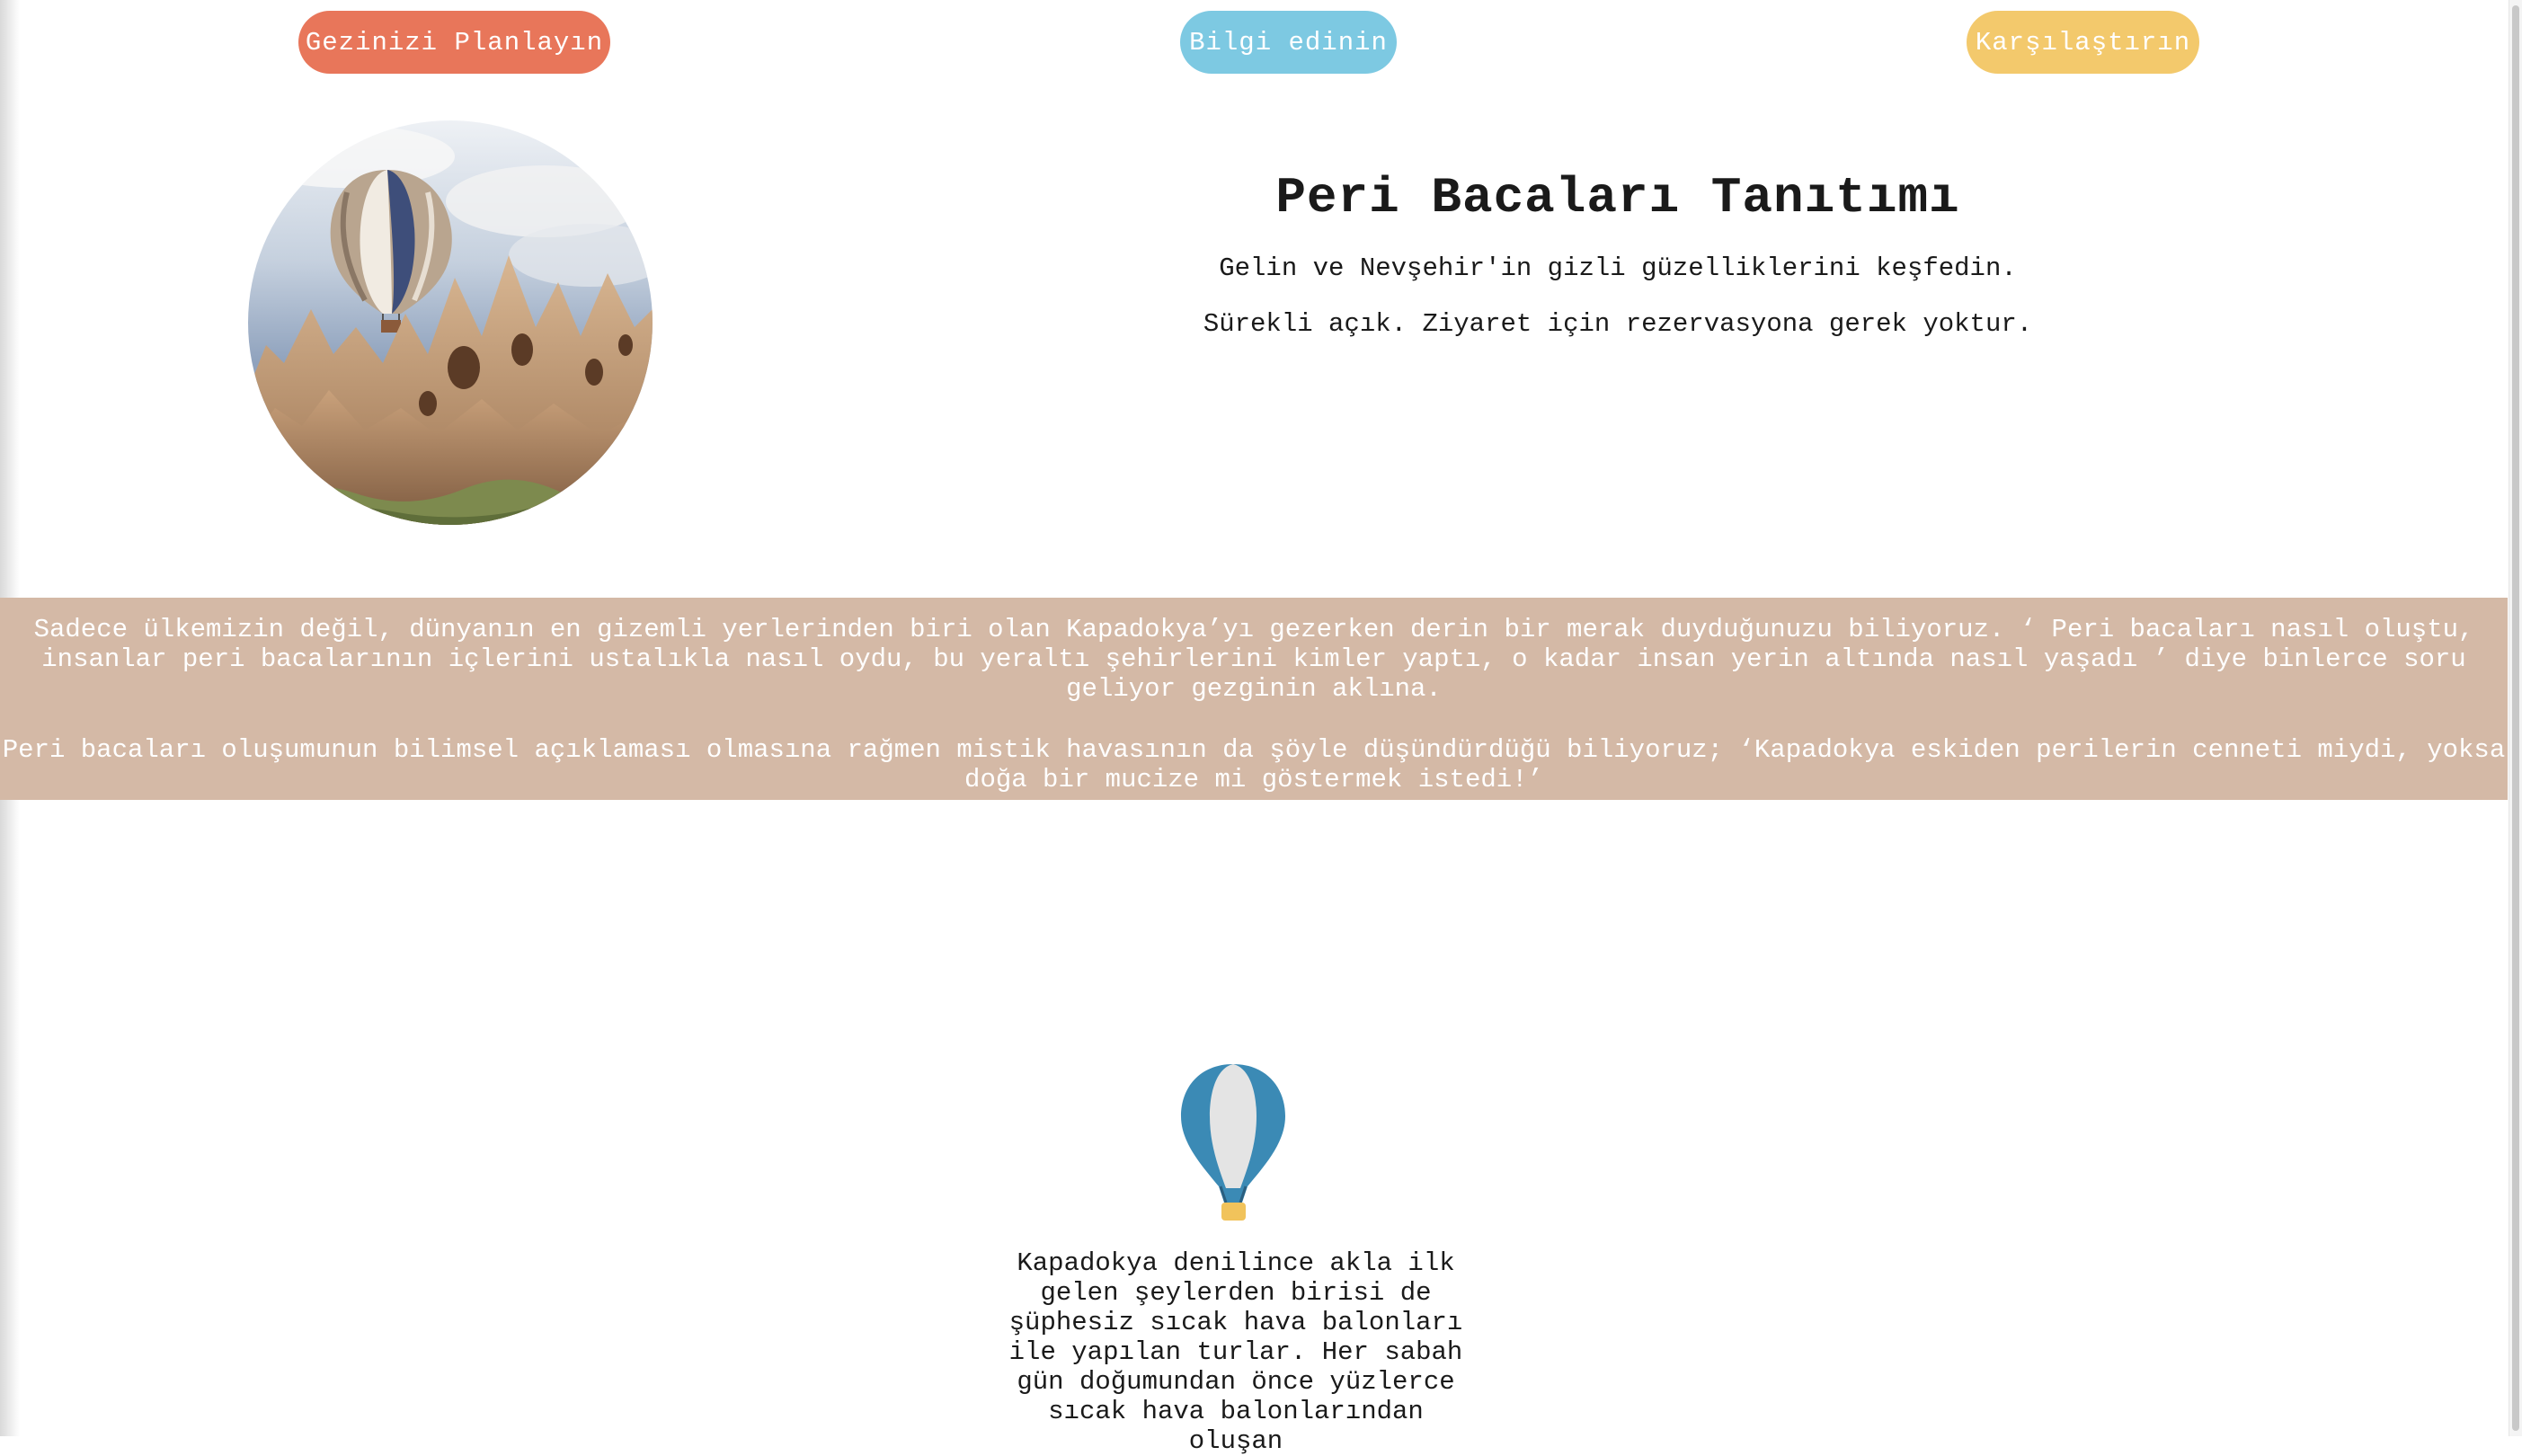  I want to click on page-title: Peri Bacaları Tanıtımı, so click(1617, 197).